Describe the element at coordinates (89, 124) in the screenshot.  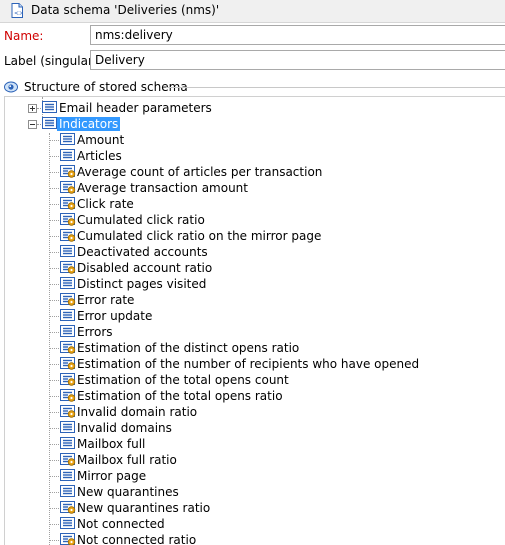
I see `tree-group-label-selected: Indicators` at that location.